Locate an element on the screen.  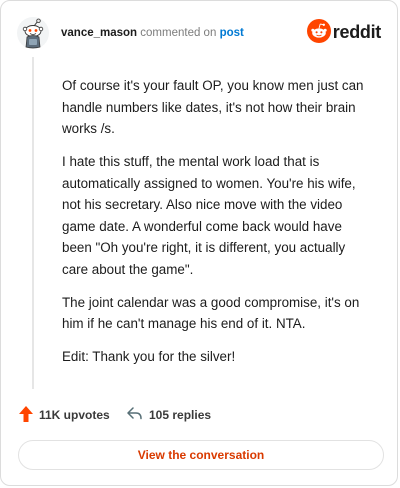
reply-count: 105 replies is located at coordinates (180, 415).